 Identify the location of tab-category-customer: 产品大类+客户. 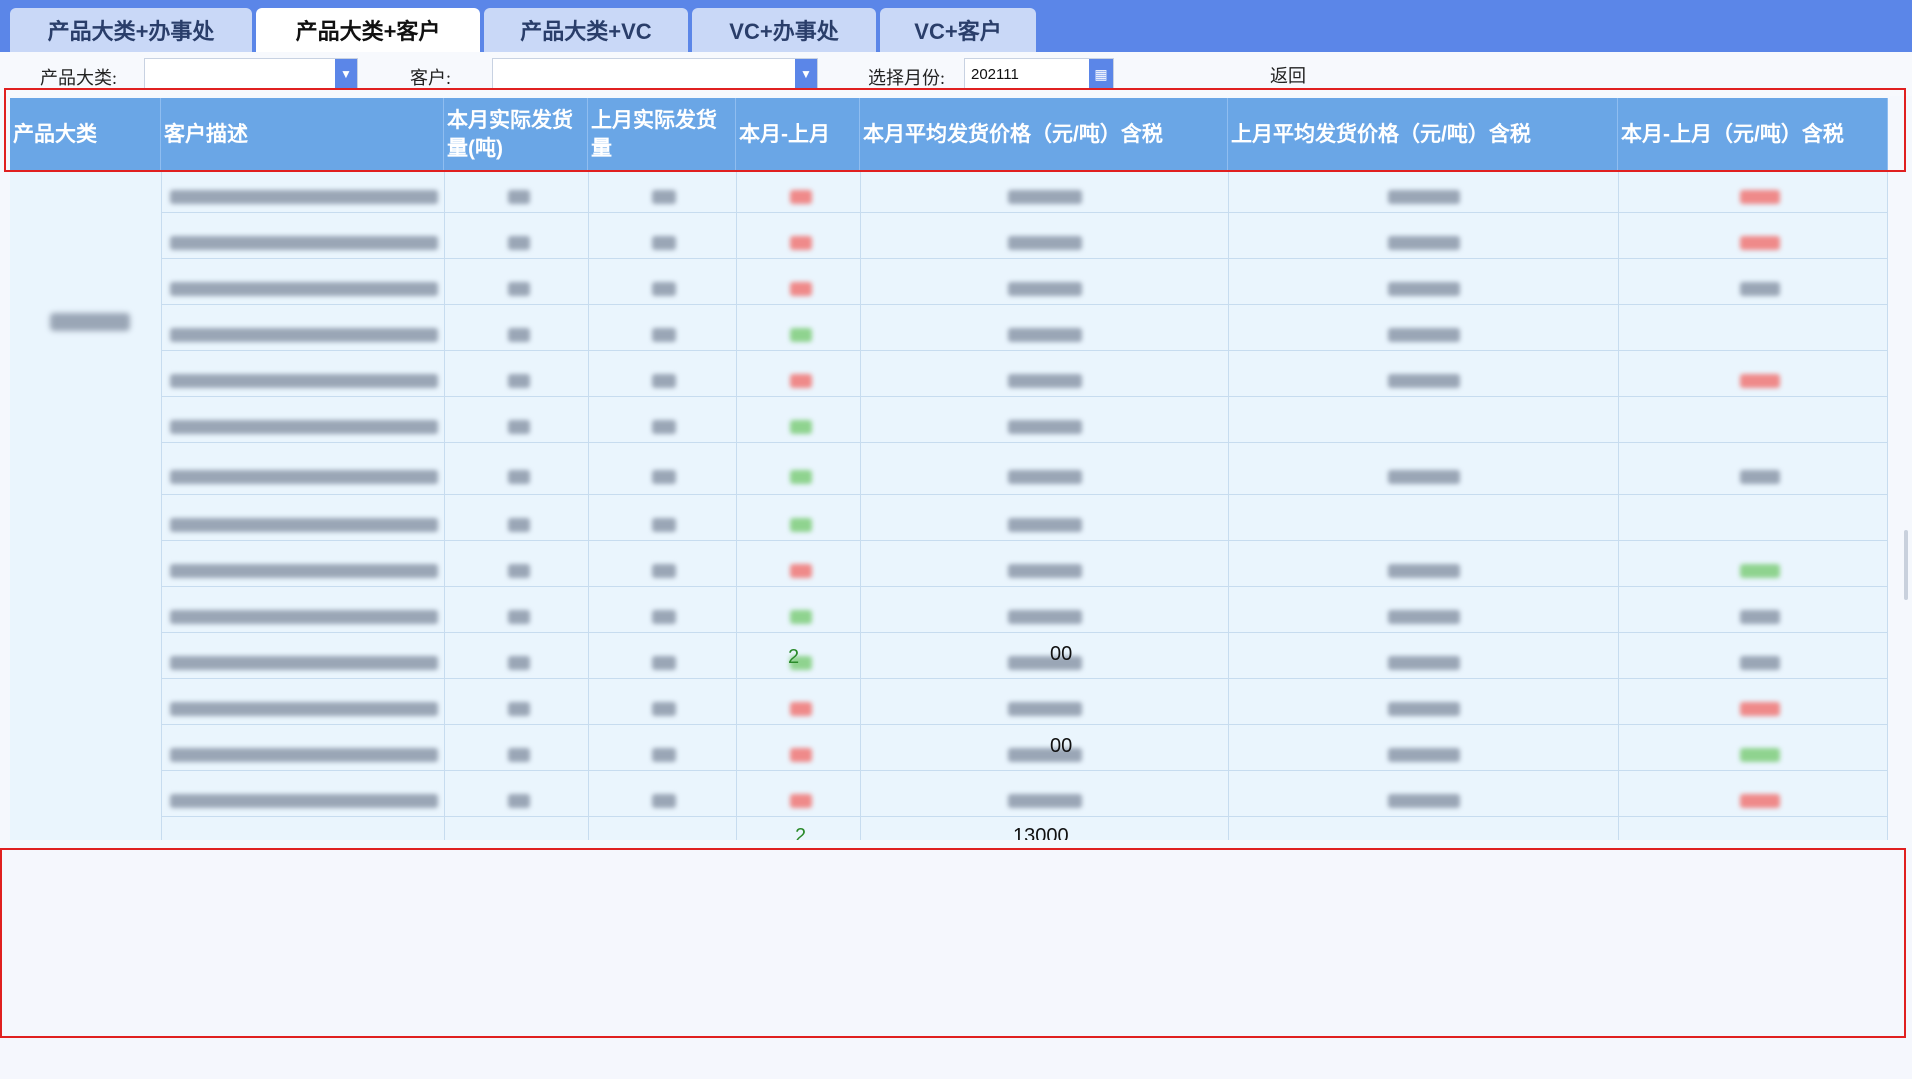
(368, 30).